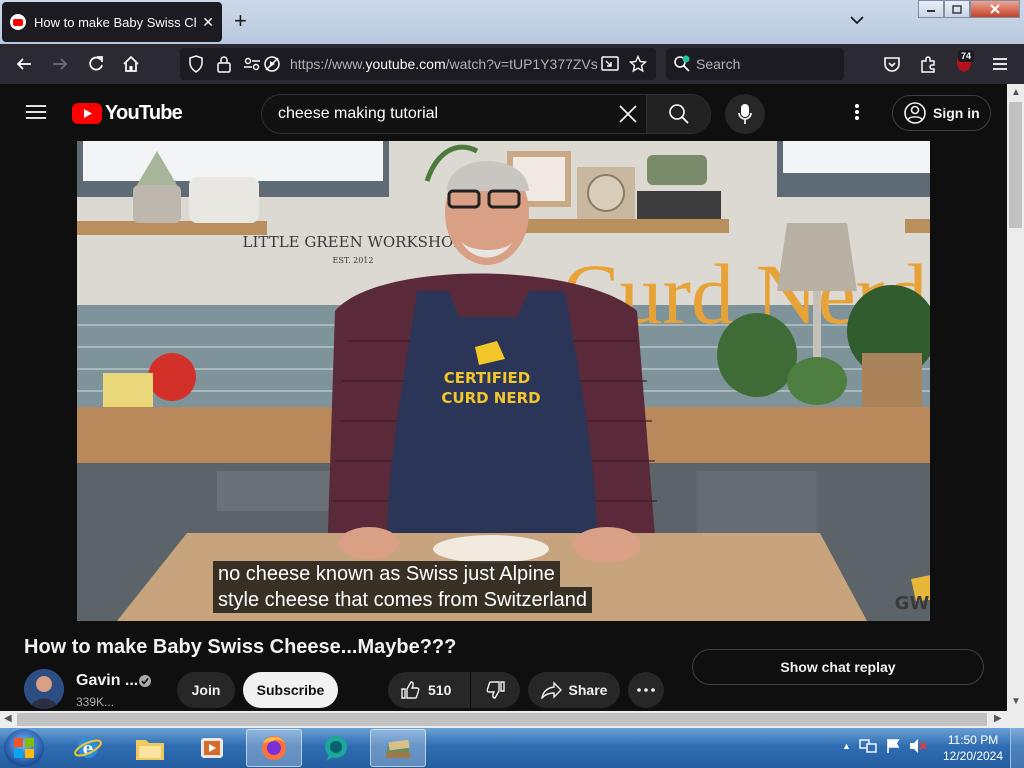 Image resolution: width=1024 pixels, height=768 pixels. Describe the element at coordinates (208, 22) in the screenshot. I see `tab-close-icon: ✕` at that location.